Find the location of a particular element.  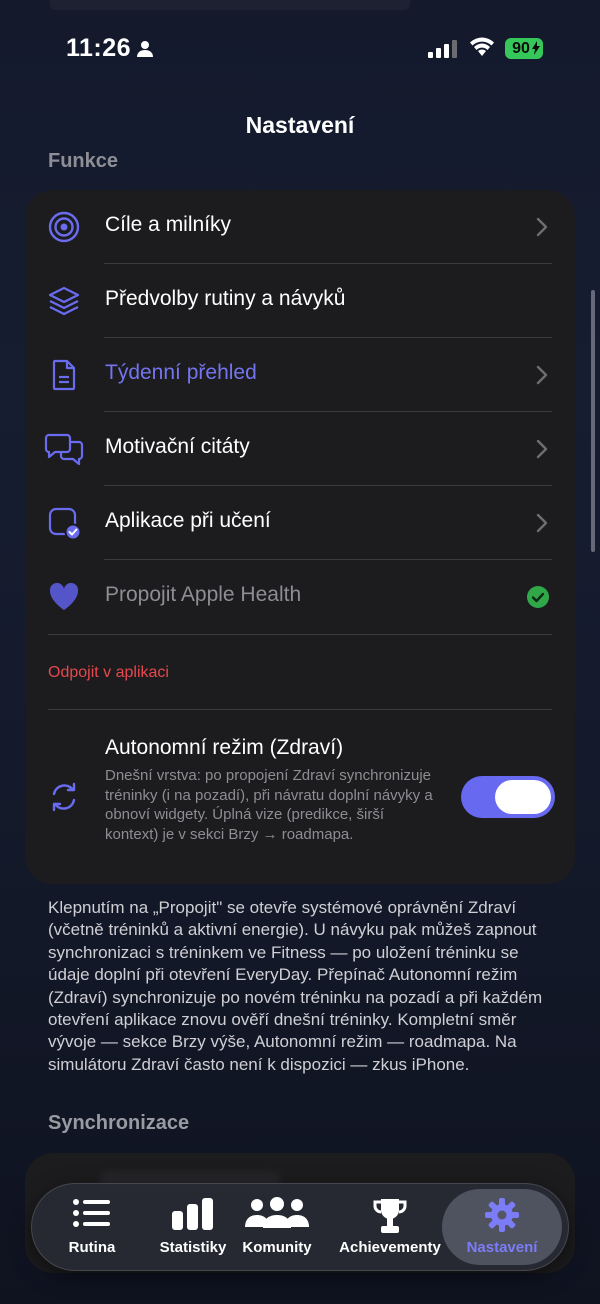

autonomous-mode-toggle is located at coordinates (508, 797).